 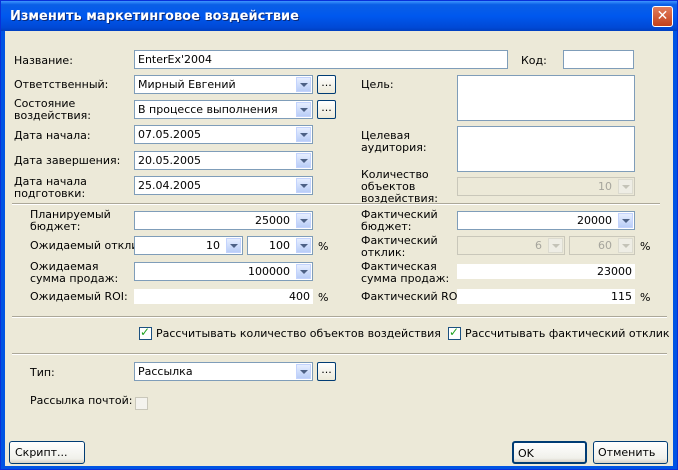 What do you see at coordinates (61, 84) in the screenshot?
I see `responsible-label: Ответственный:` at bounding box center [61, 84].